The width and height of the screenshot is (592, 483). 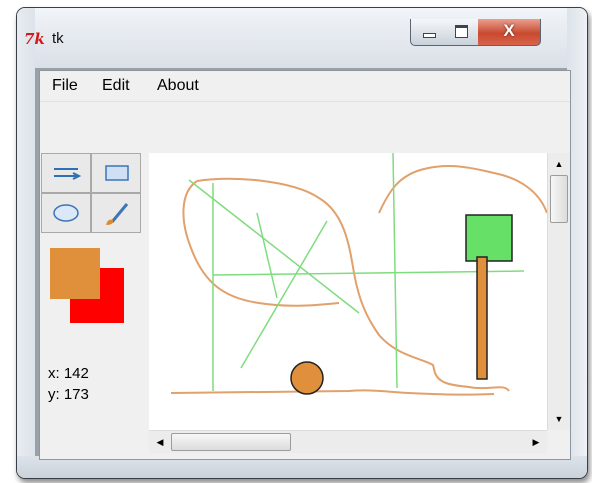 What do you see at coordinates (231, 442) in the screenshot?
I see `horizontal-scroll-thumb` at bounding box center [231, 442].